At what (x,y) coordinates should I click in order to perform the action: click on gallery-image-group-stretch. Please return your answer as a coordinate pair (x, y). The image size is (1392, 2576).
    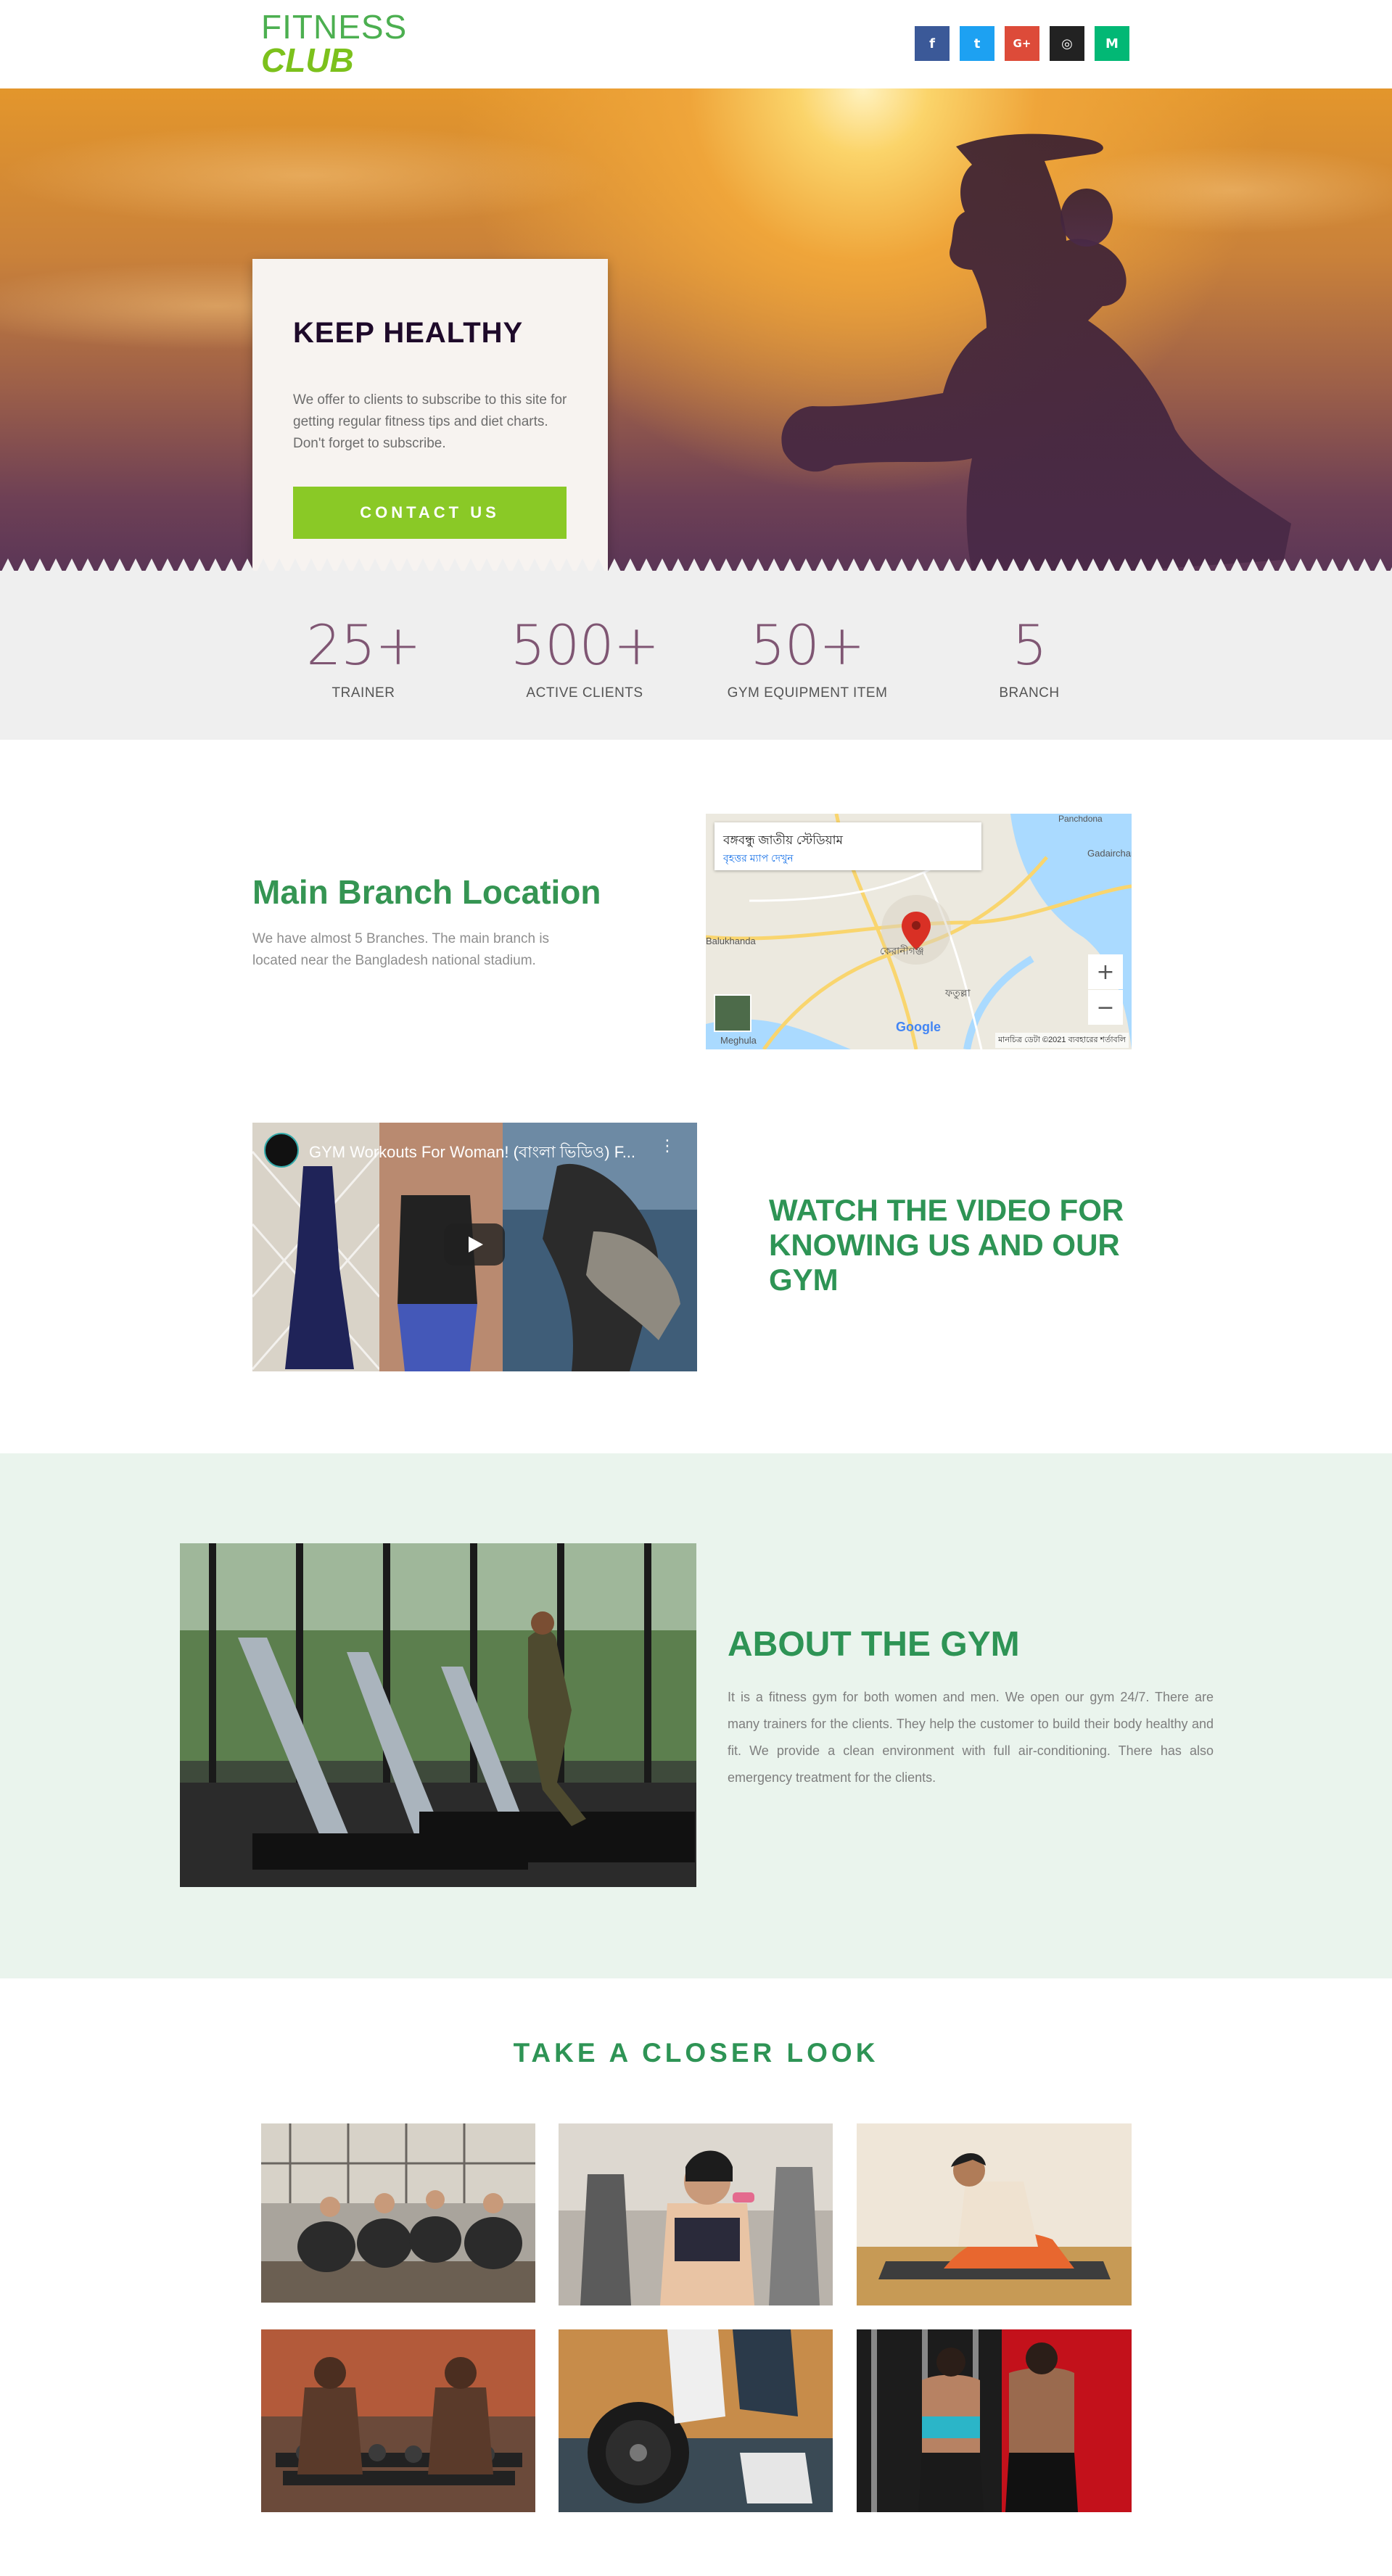
    Looking at the image, I should click on (398, 2213).